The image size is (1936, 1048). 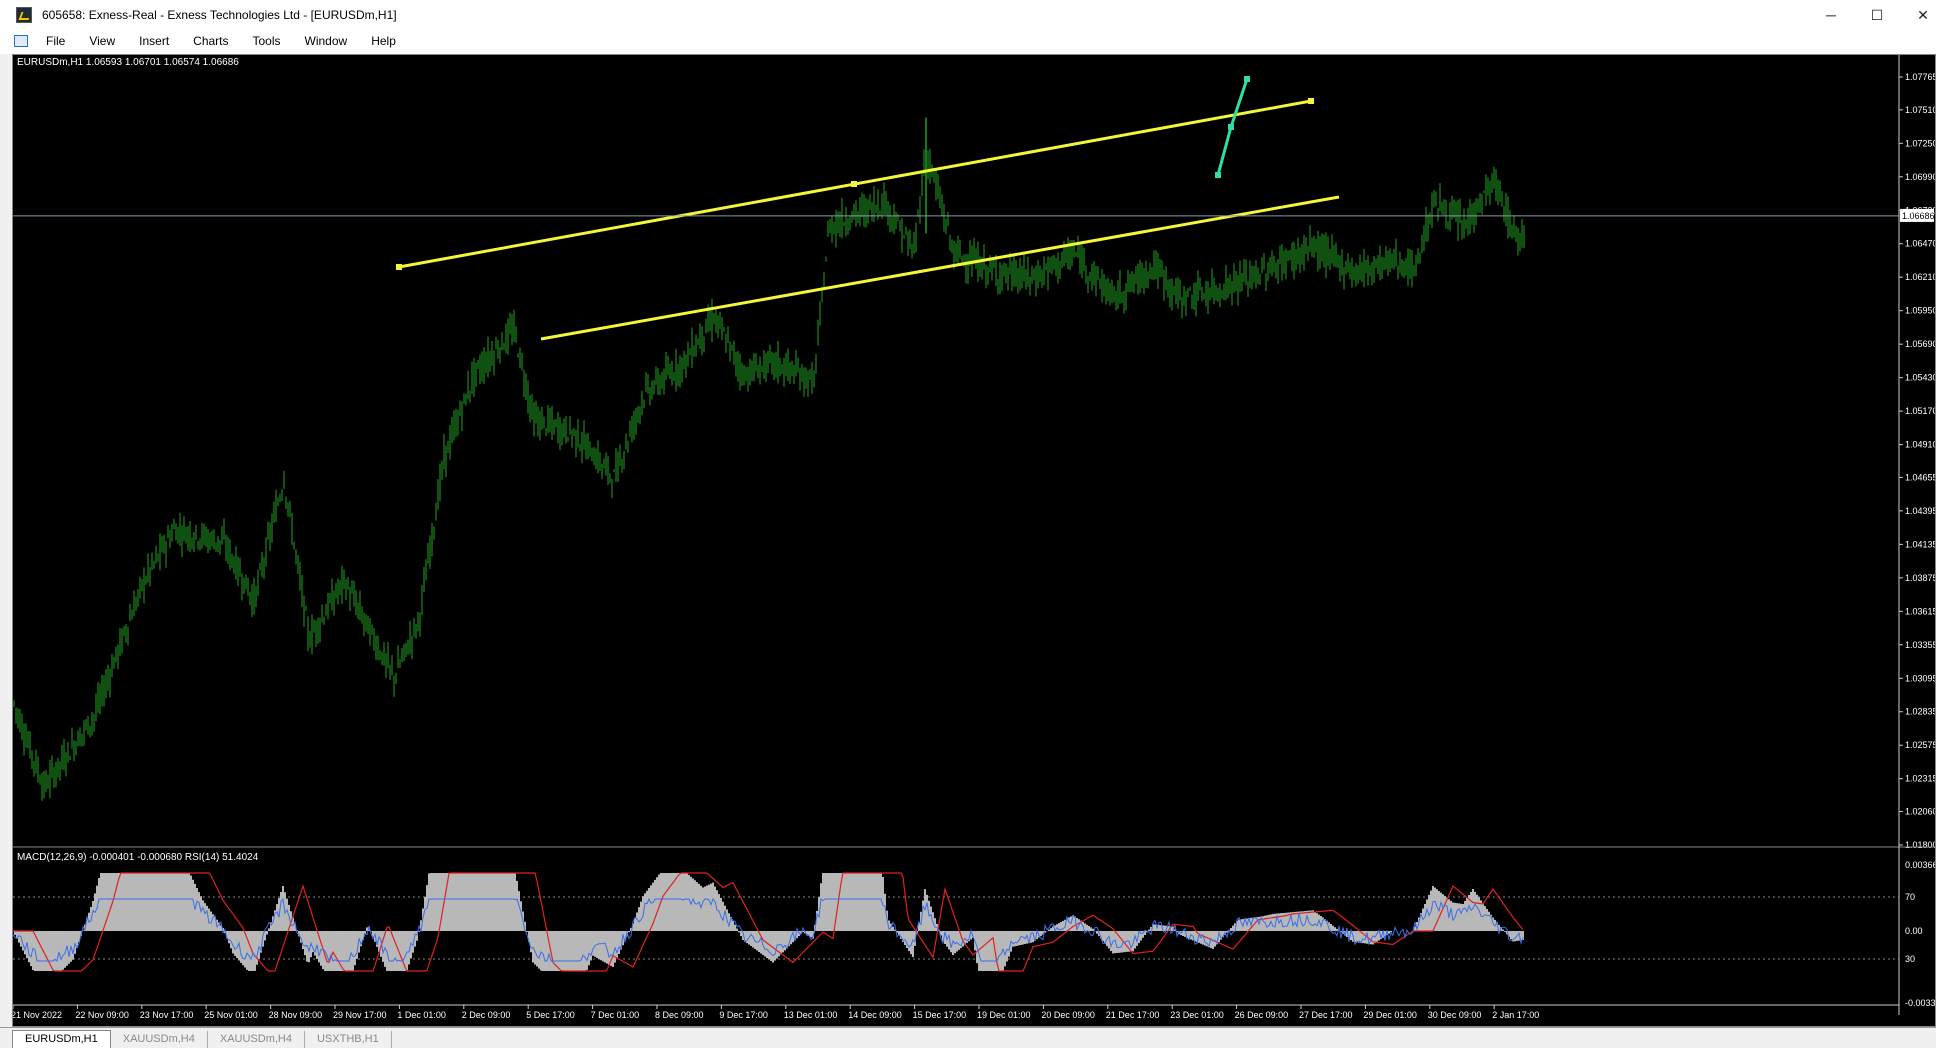 What do you see at coordinates (1920, 645) in the screenshot?
I see `price-tick-label: 1.03355` at bounding box center [1920, 645].